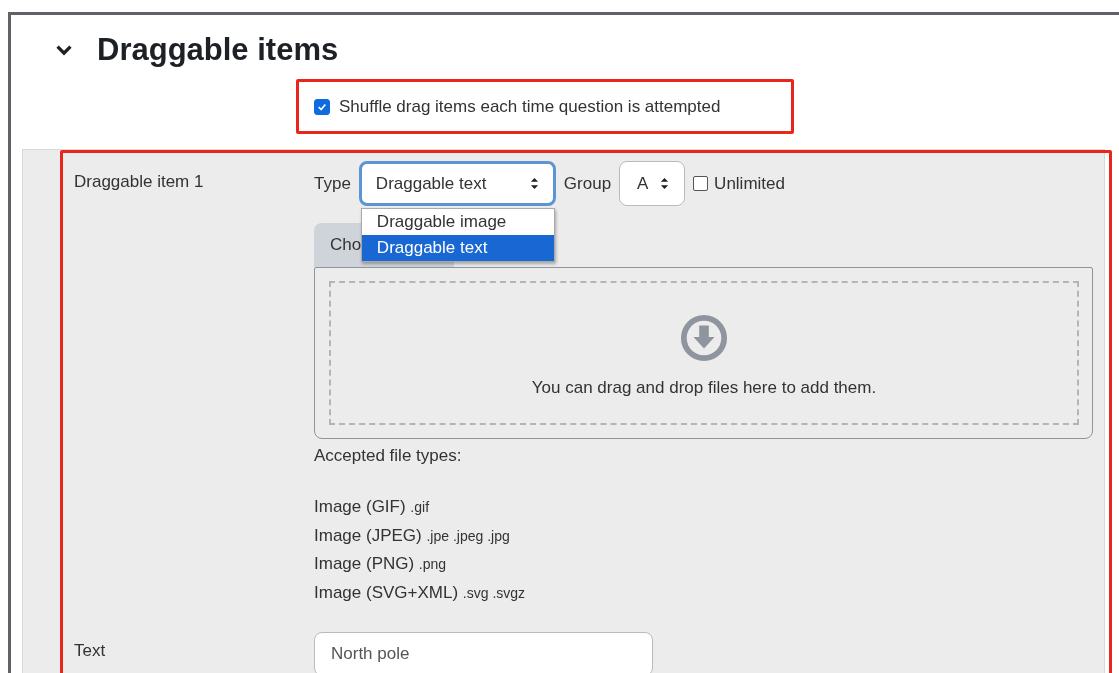 The height and width of the screenshot is (673, 1119). What do you see at coordinates (332, 183) in the screenshot?
I see `field-label: Type` at bounding box center [332, 183].